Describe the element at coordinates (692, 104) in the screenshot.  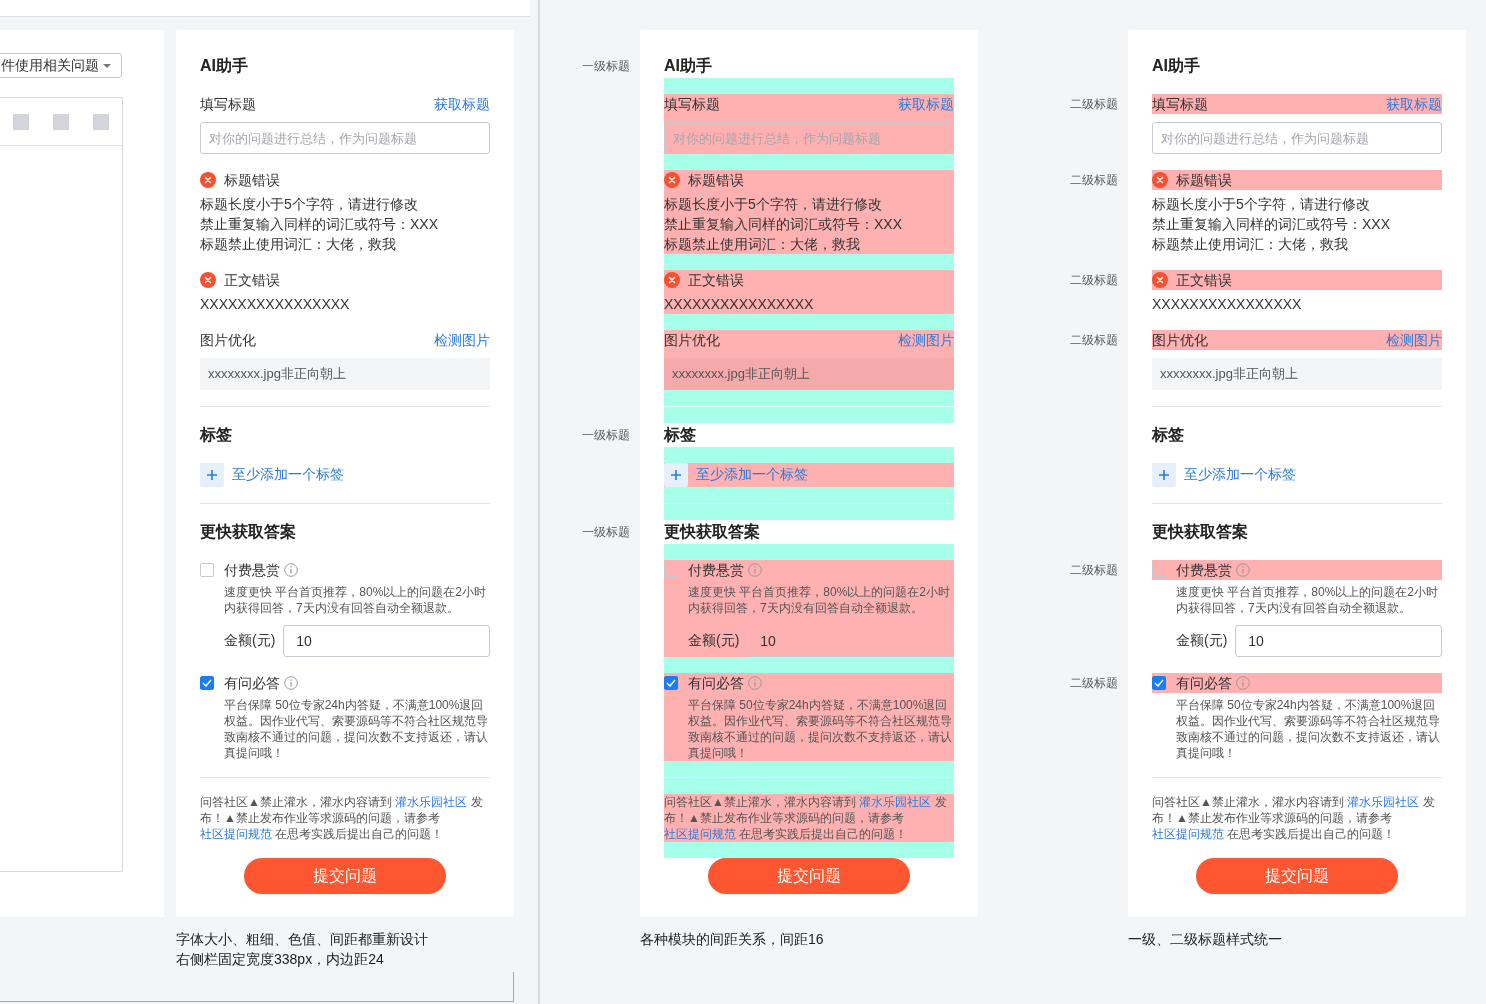
I see `field-label: 填写标题` at that location.